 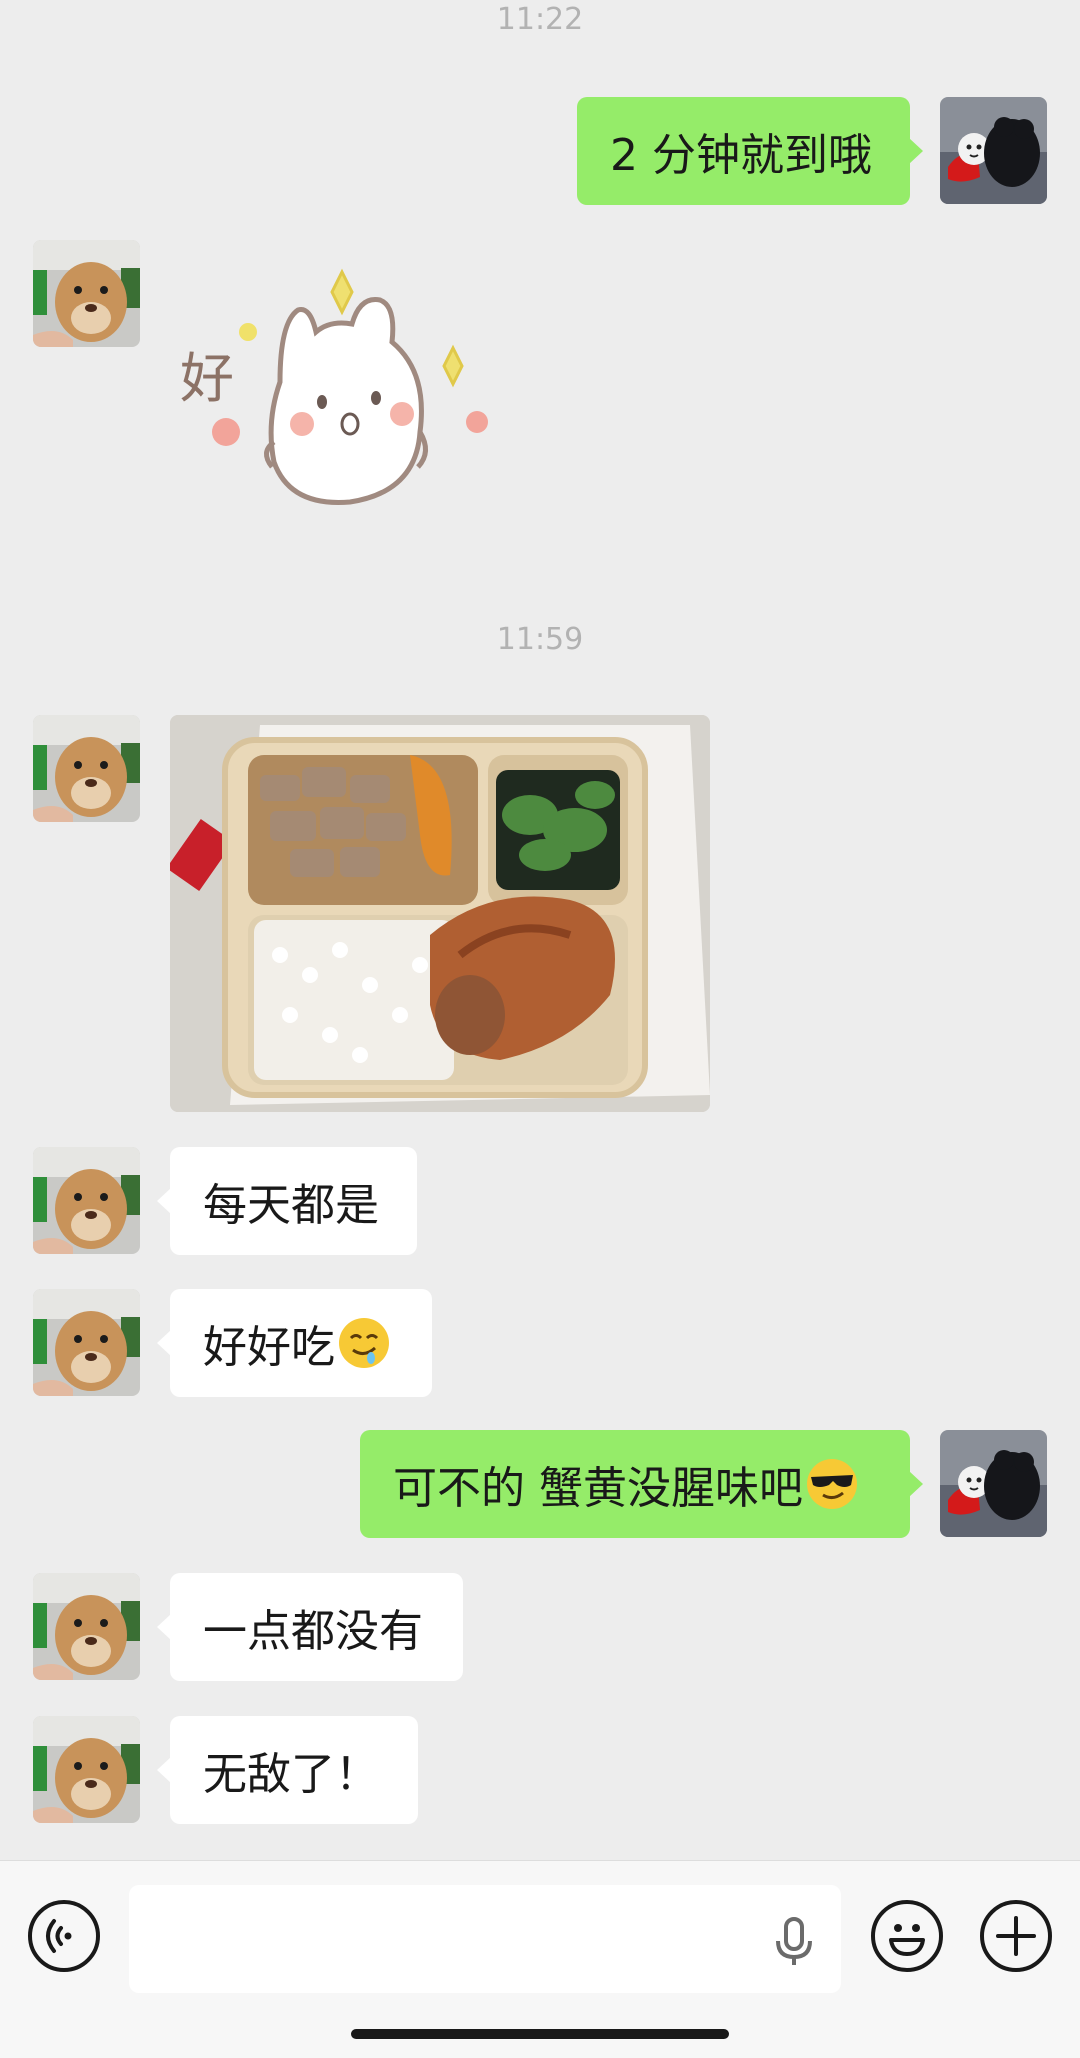 I want to click on emoji-icon, so click(x=907, y=1936).